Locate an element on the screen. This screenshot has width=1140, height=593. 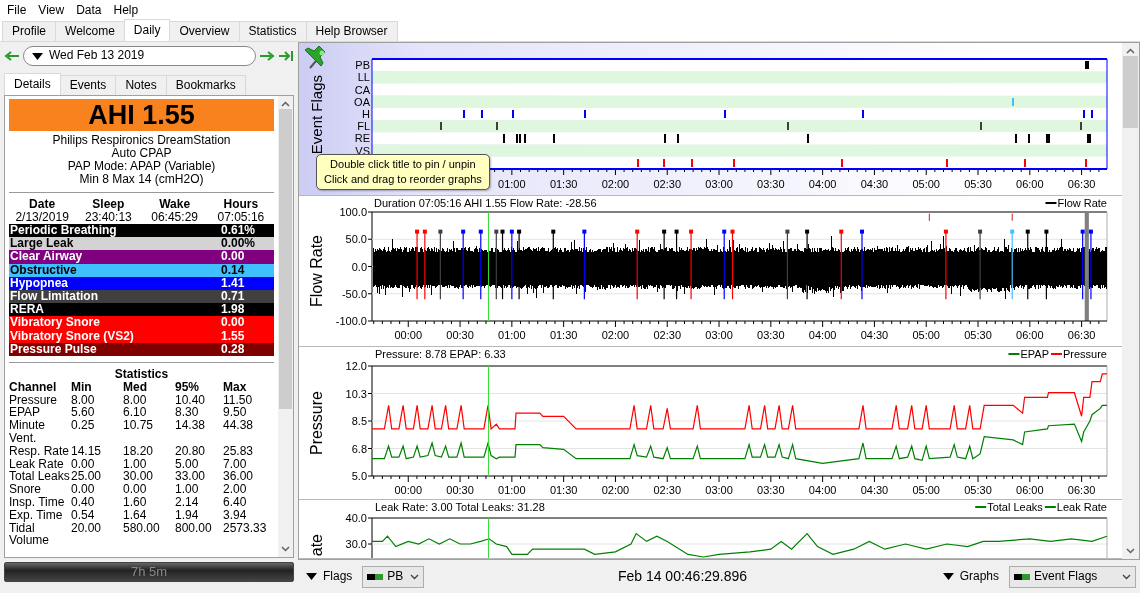
table-cell-text: 5.00 is located at coordinates (187, 464).